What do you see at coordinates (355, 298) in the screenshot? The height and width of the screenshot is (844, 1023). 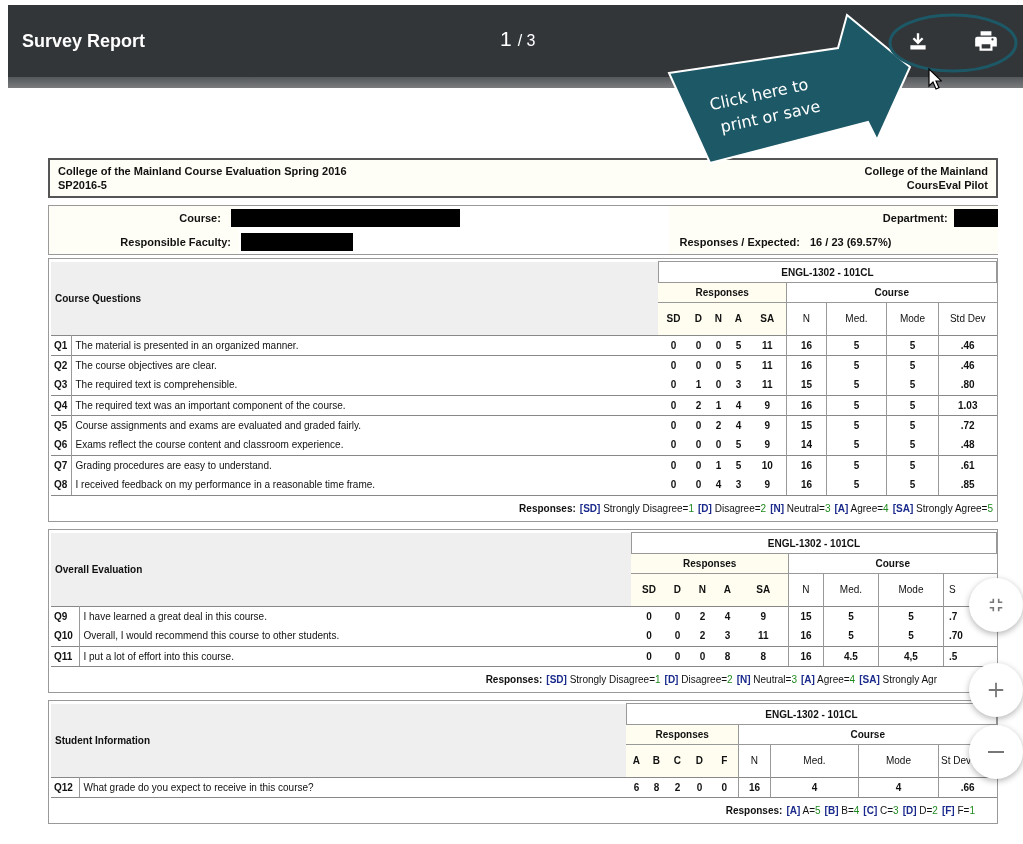 I see `section-title: Course Questions` at bounding box center [355, 298].